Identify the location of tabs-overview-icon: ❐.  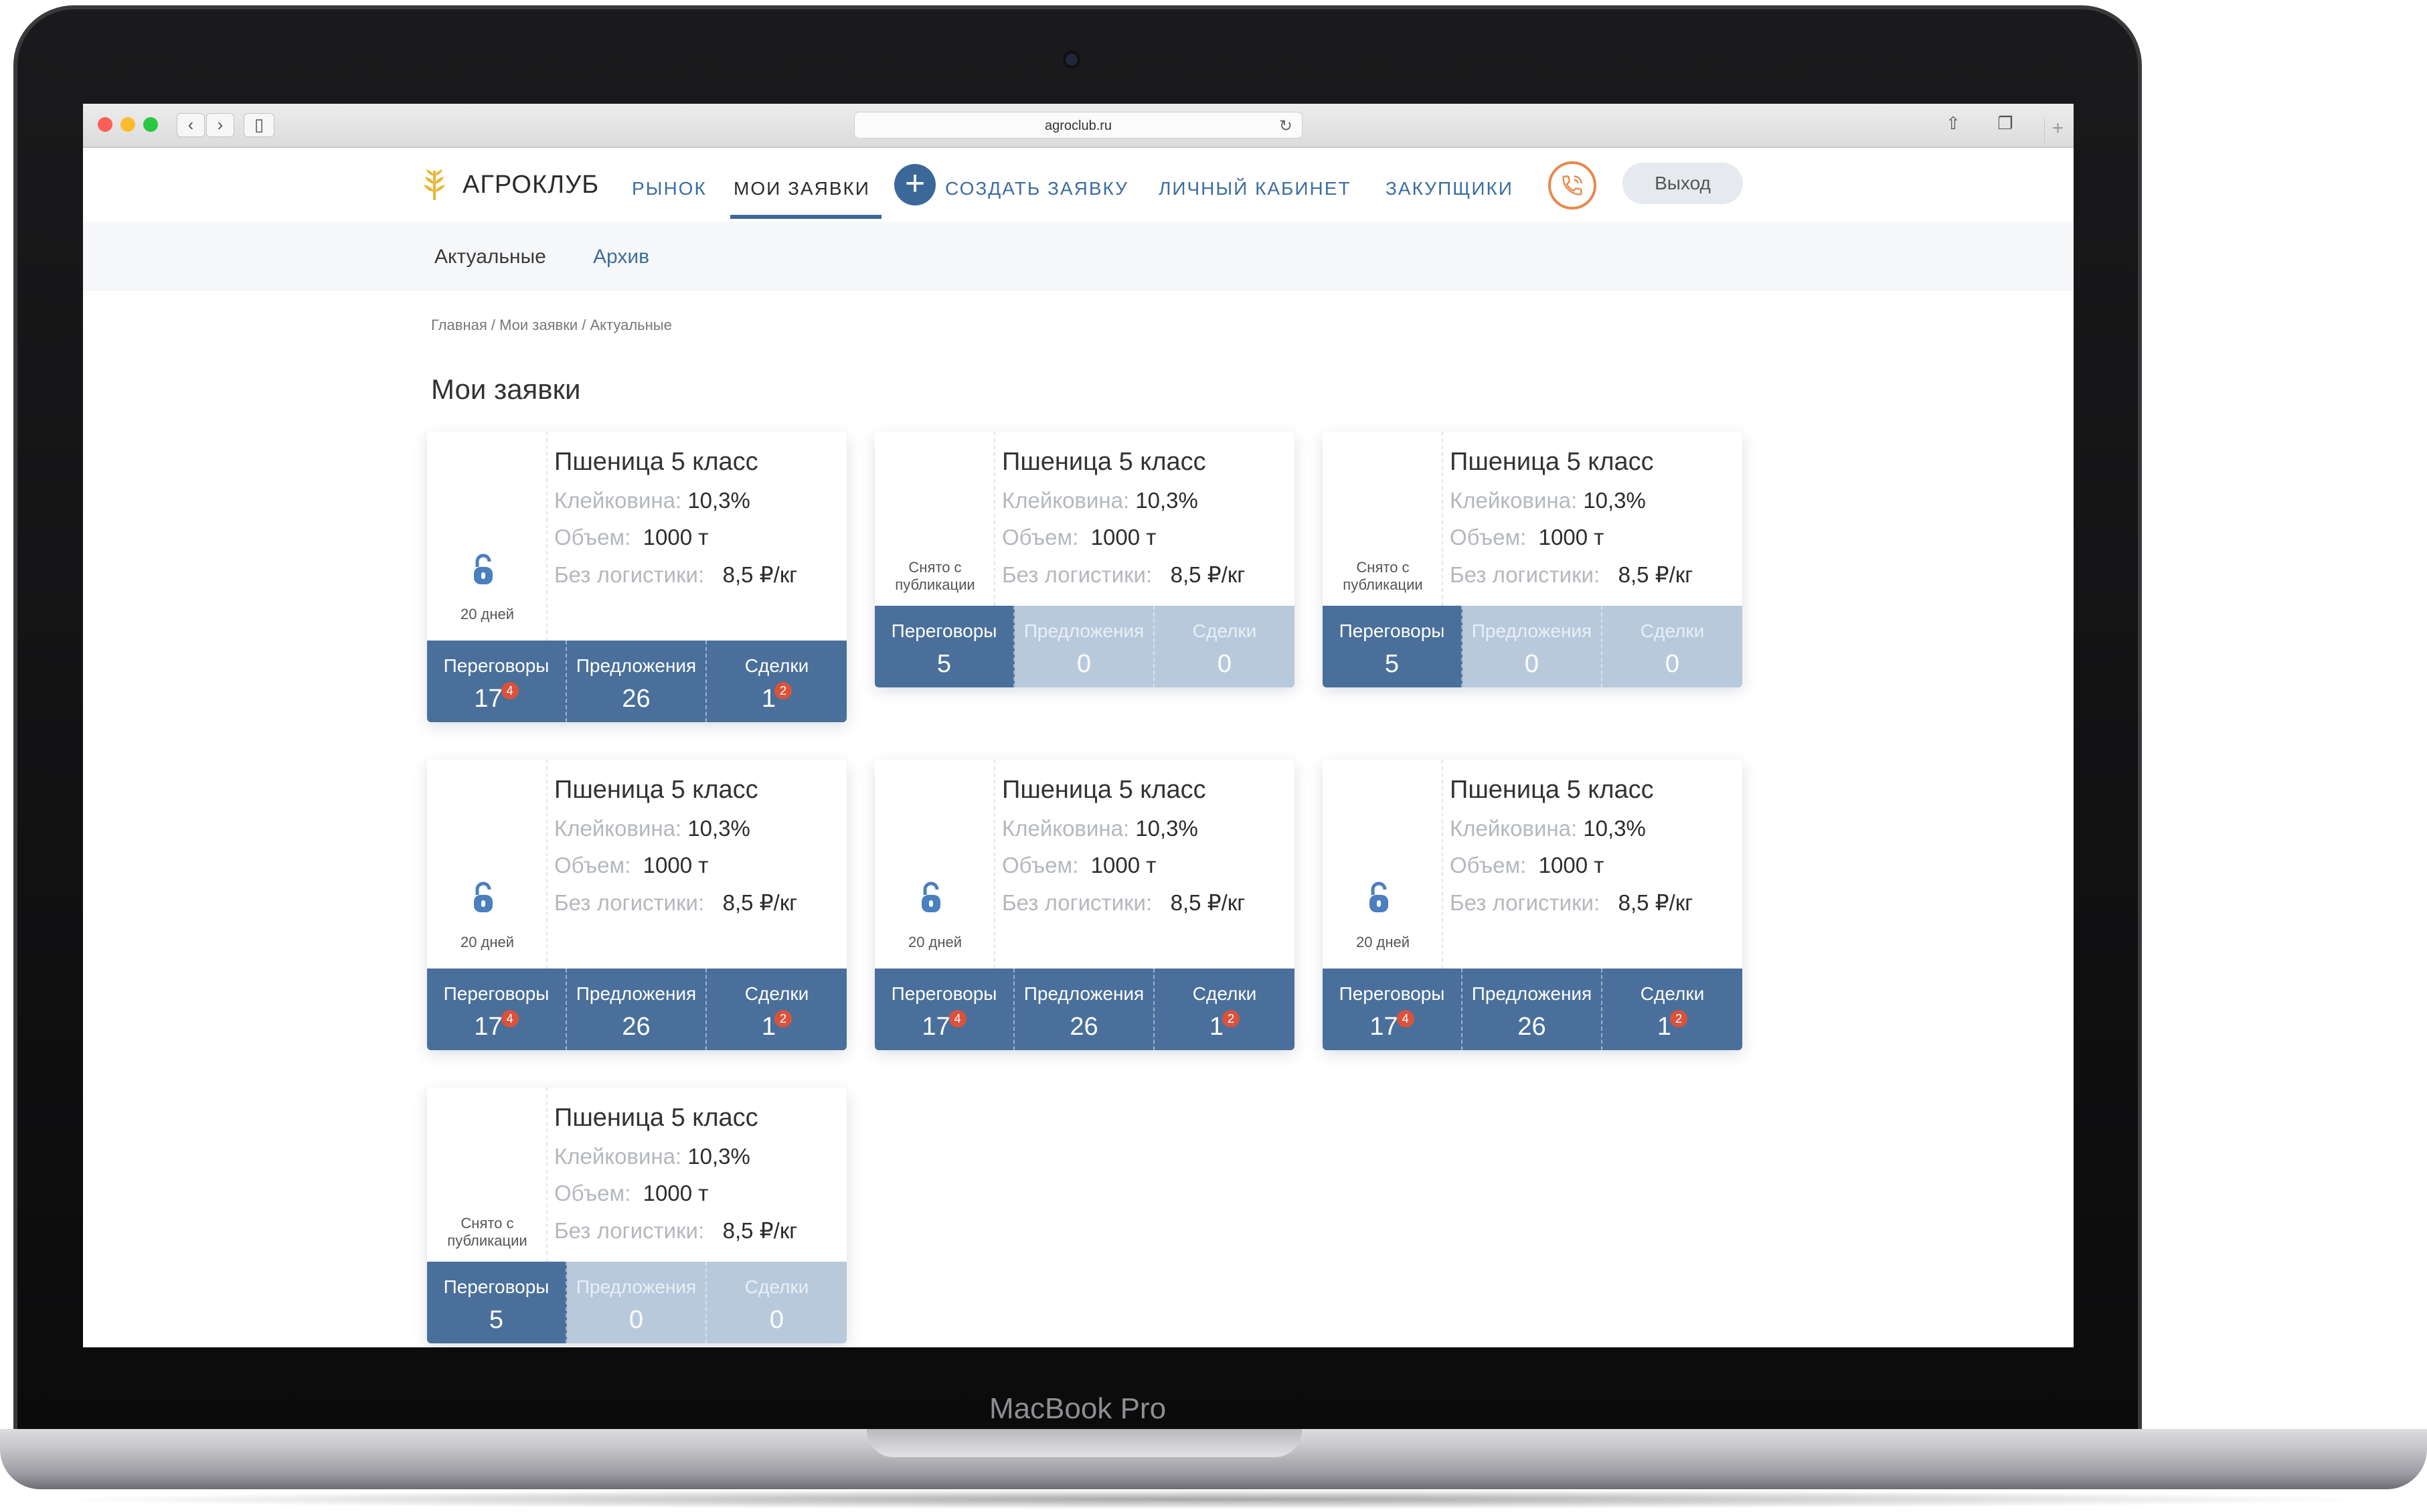
(2005, 125).